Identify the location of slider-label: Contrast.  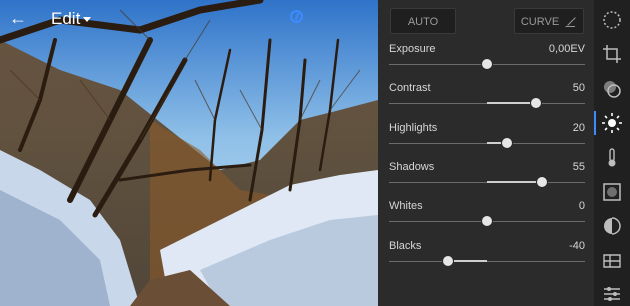
(410, 88).